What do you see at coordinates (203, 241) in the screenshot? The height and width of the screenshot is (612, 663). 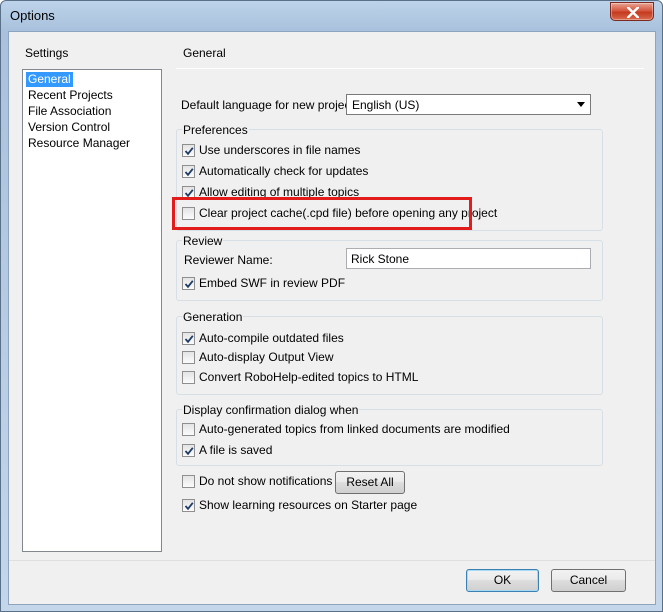 I see `review-label: Review` at bounding box center [203, 241].